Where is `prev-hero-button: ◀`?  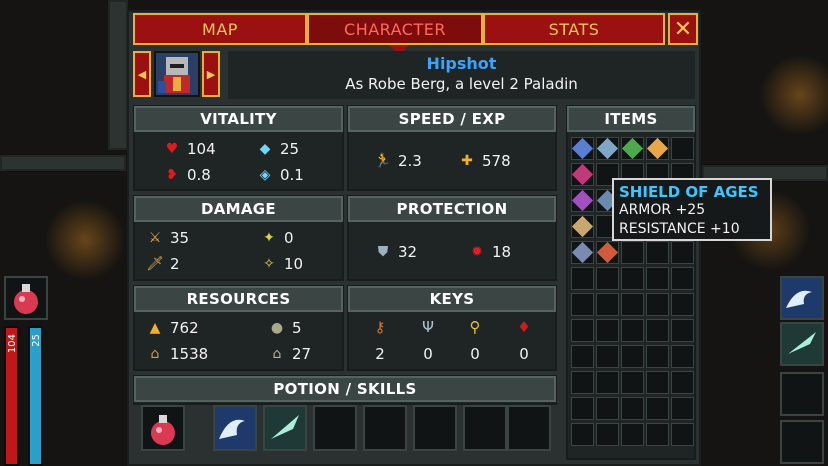
prev-hero-button: ◀ is located at coordinates (142, 74).